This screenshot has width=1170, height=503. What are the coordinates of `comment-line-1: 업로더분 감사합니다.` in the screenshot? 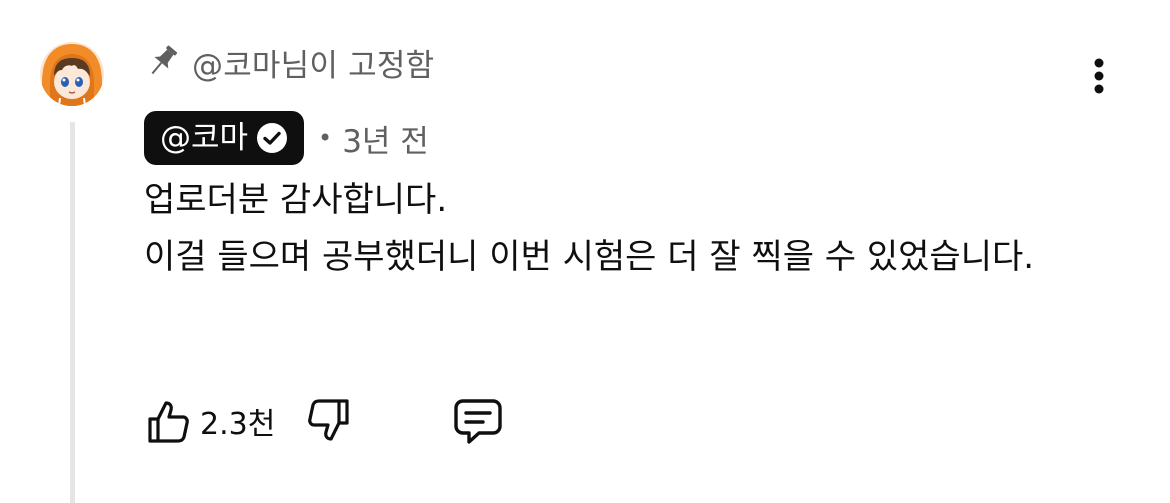 It's located at (296, 200).